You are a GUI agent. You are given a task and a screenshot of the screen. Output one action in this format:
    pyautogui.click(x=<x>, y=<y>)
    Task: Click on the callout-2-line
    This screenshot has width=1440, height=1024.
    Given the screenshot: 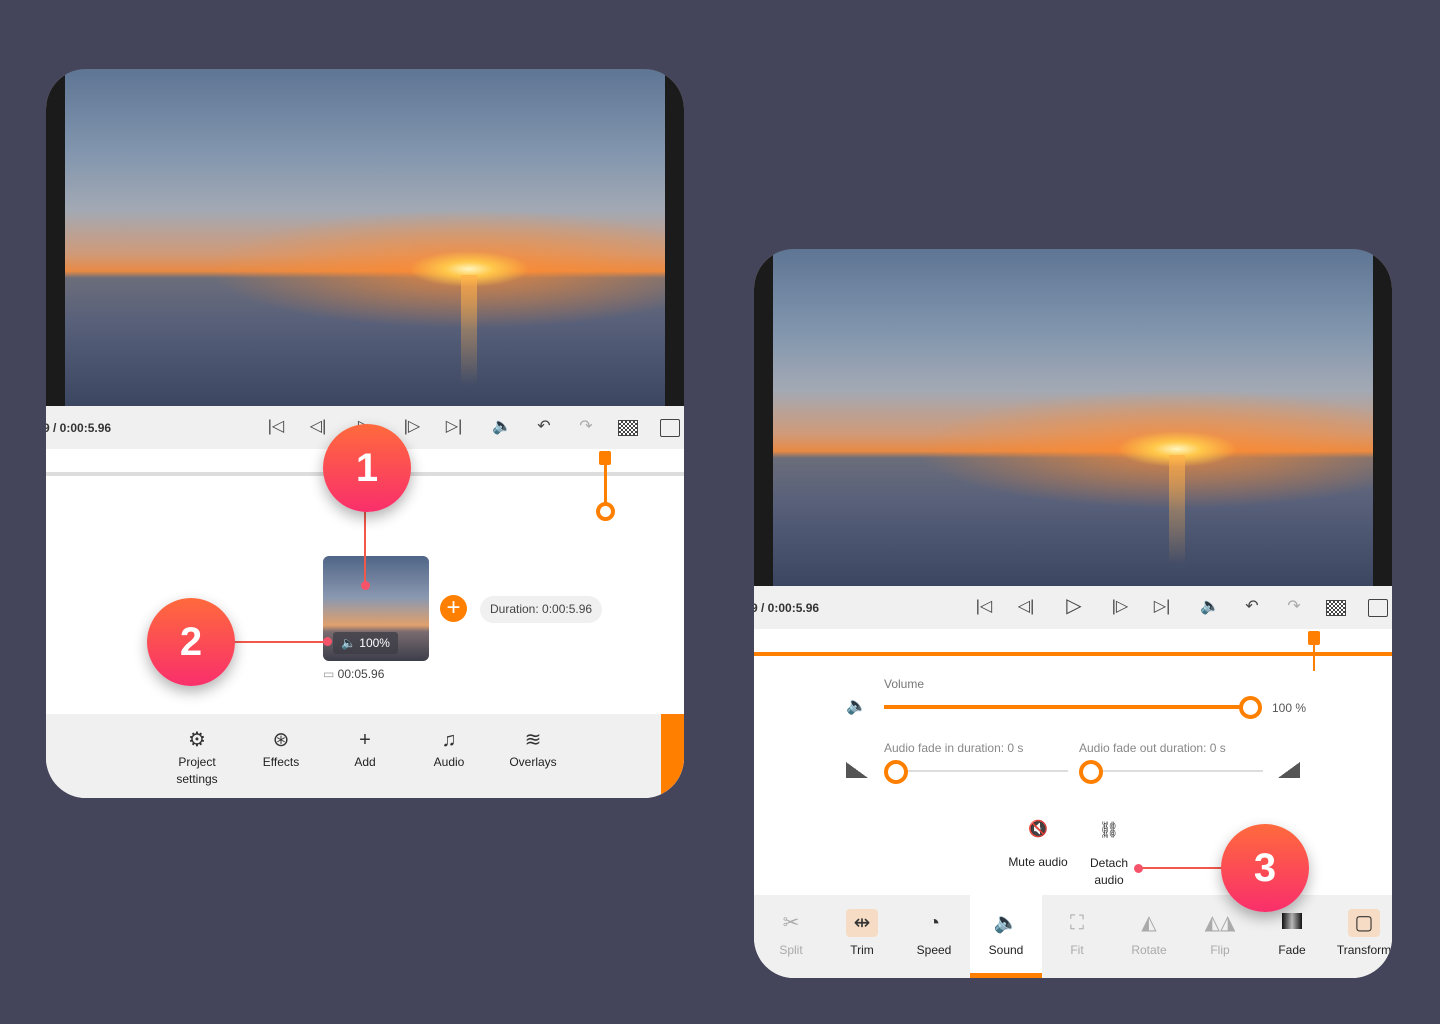 What is the action you would take?
    pyautogui.click(x=280, y=642)
    